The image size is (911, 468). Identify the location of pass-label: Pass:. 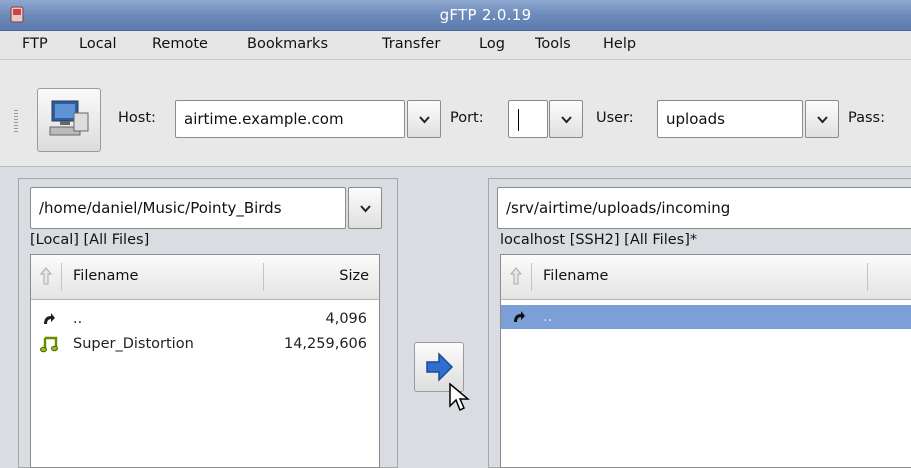
(866, 118).